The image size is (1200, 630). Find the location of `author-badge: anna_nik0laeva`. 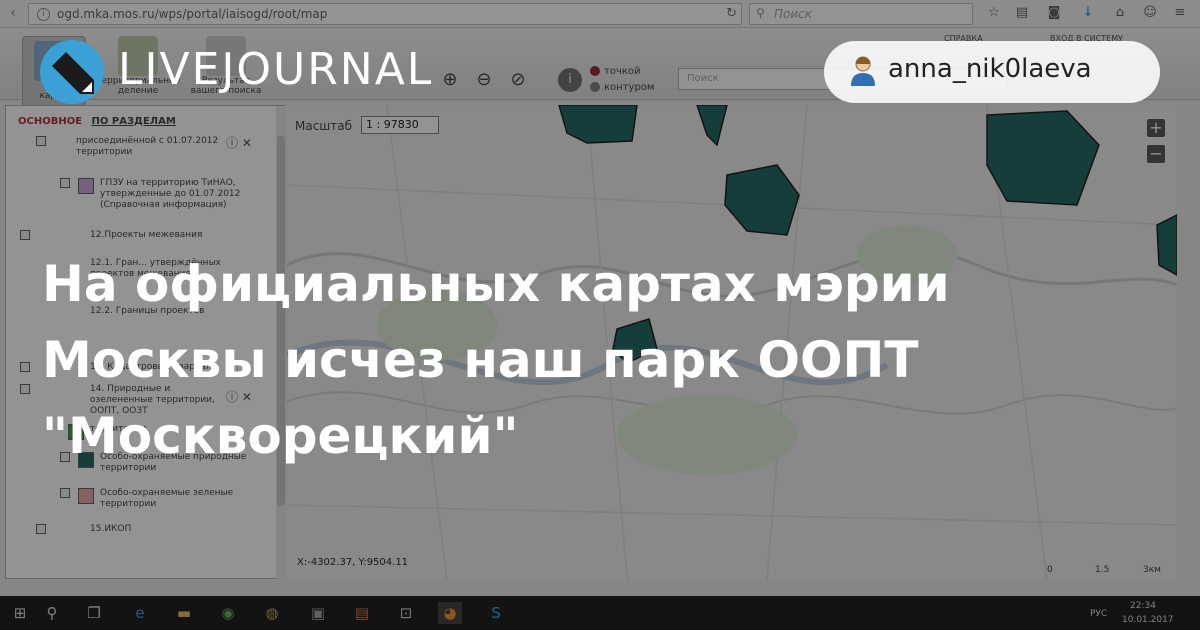

author-badge: anna_nik0laeva is located at coordinates (992, 72).